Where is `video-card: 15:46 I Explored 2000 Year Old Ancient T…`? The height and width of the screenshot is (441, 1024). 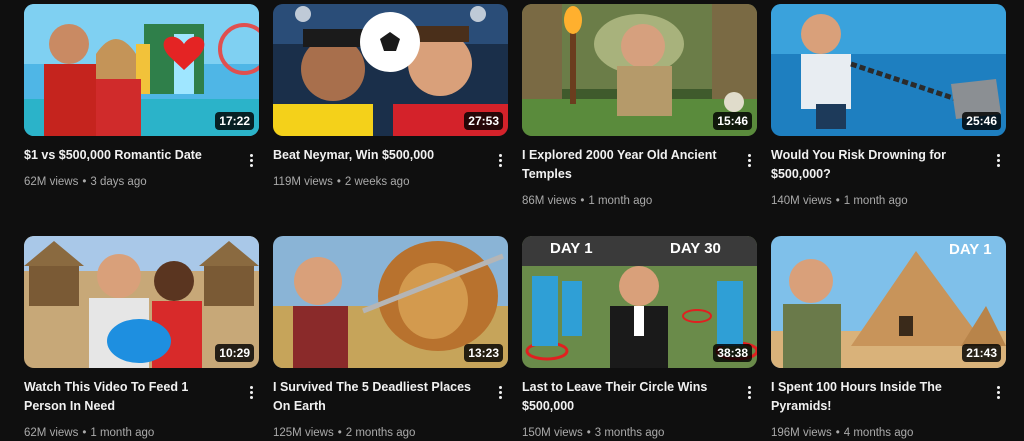
video-card: 15:46 I Explored 2000 Year Old Ancient T… is located at coordinates (639, 106).